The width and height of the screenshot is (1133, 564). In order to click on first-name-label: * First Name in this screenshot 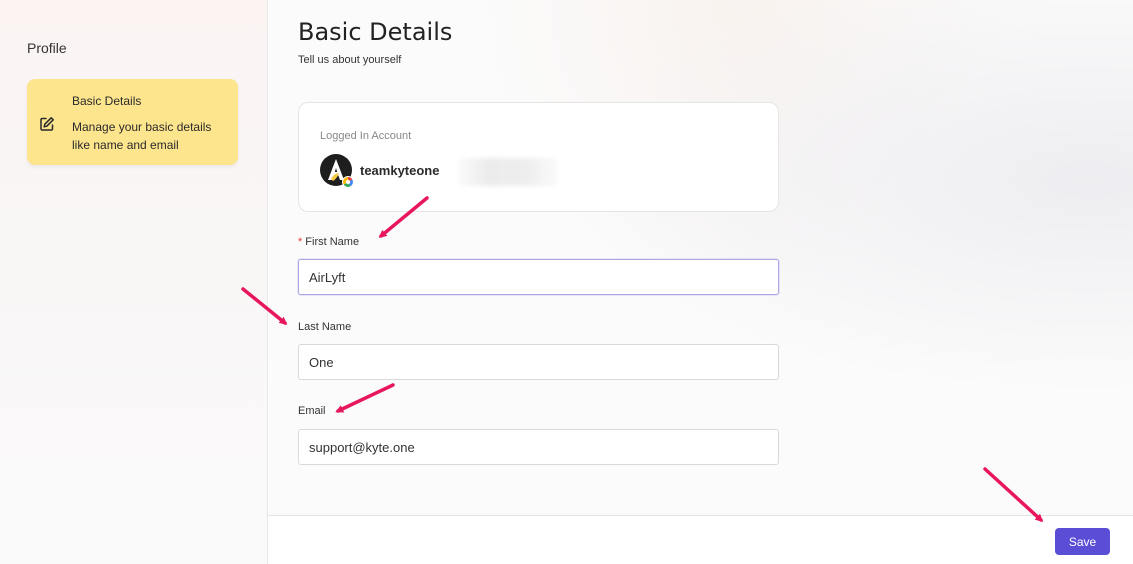, I will do `click(328, 242)`.